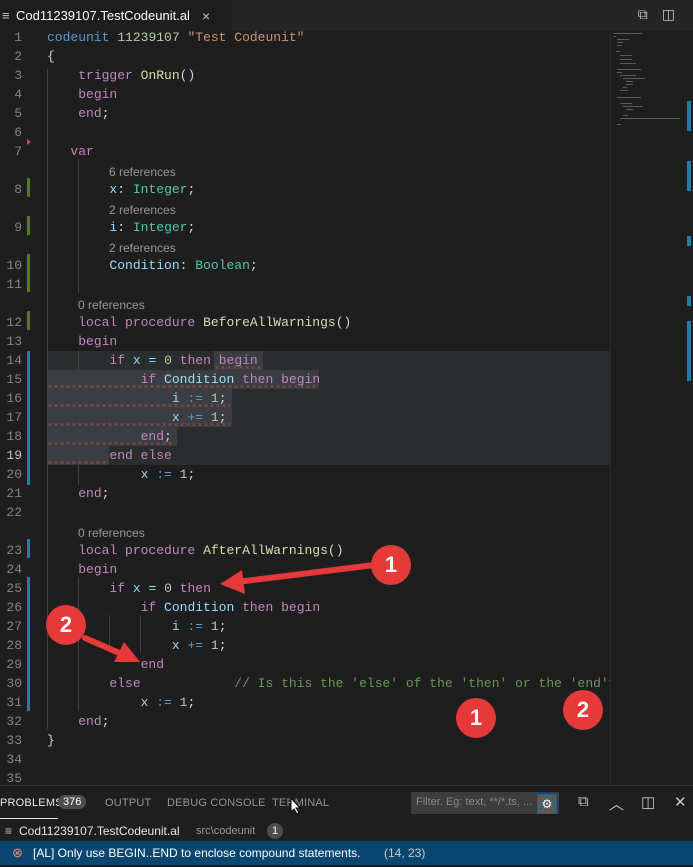  I want to click on code-line: 28 x += 1;, so click(116, 645).